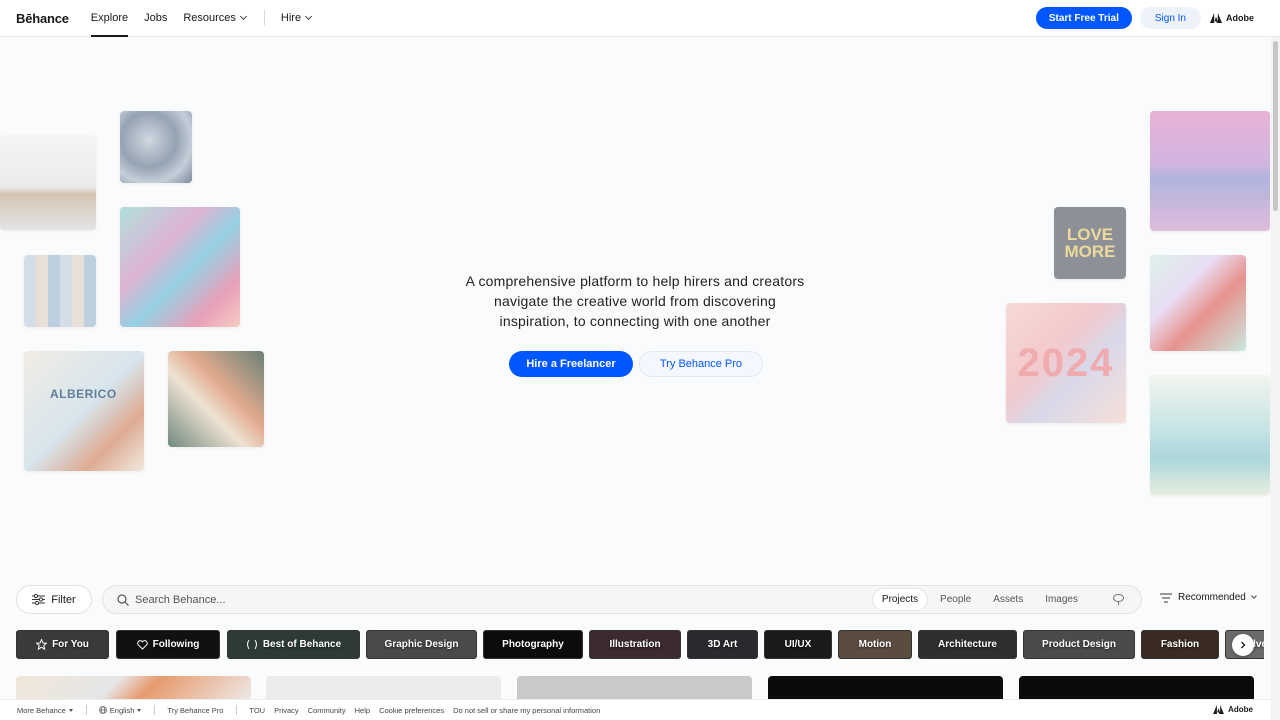 Image resolution: width=1280 pixels, height=720 pixels. I want to click on chevron-right-icon, so click(1243, 645).